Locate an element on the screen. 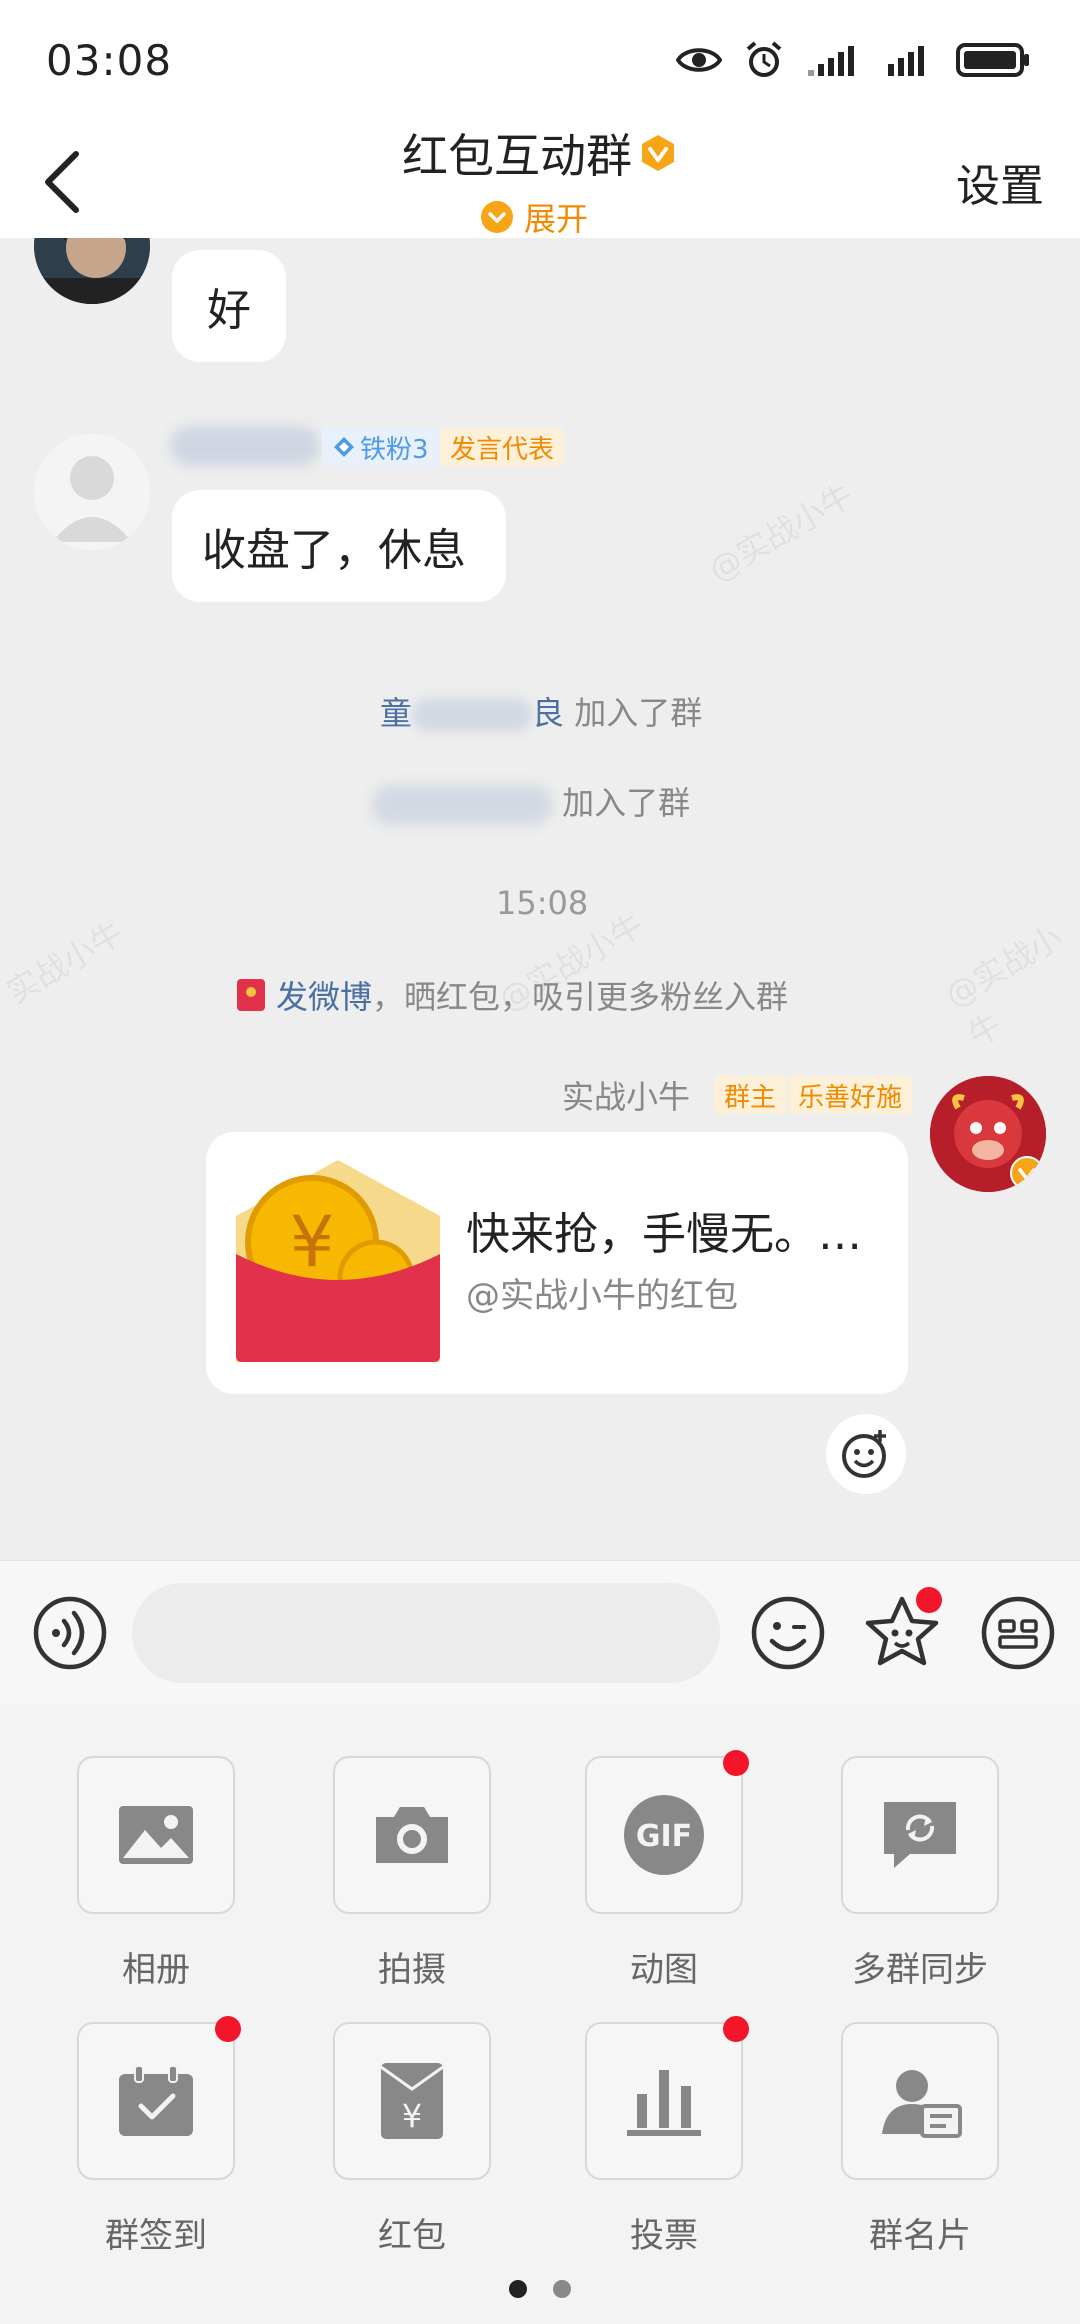 This screenshot has width=1080, height=2324. tool-camera: 拍摄 is located at coordinates (412, 1873).